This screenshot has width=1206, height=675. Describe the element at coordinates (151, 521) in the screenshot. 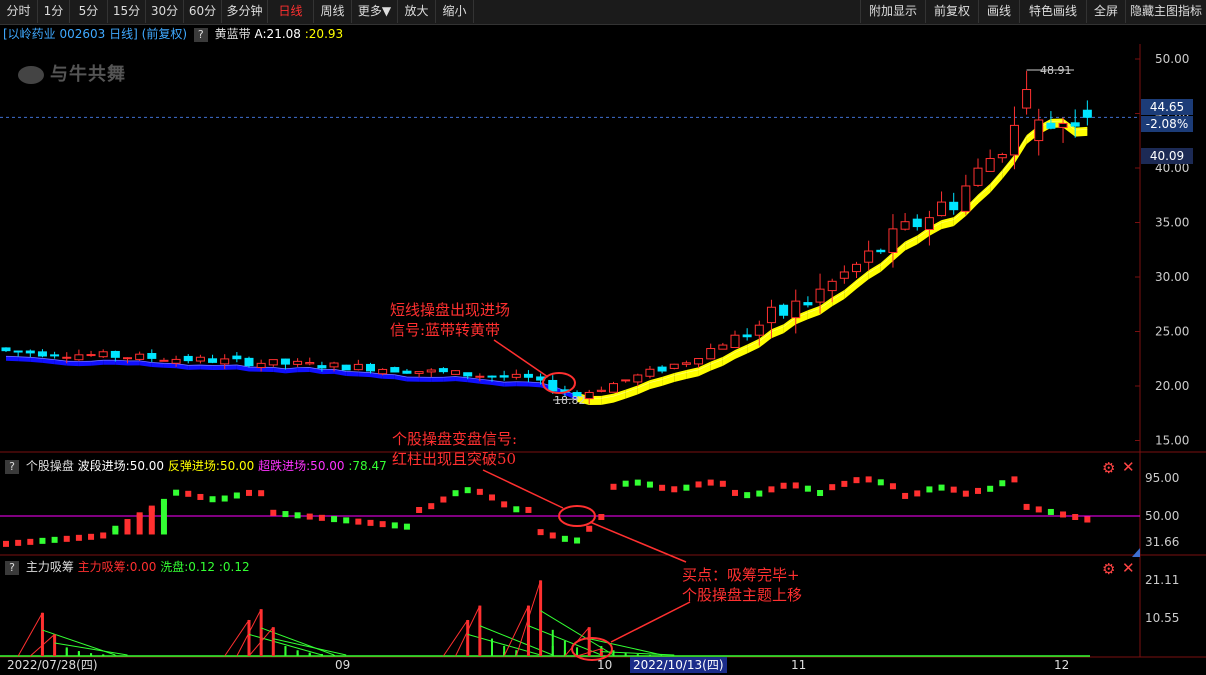

I see `panel2-column` at that location.